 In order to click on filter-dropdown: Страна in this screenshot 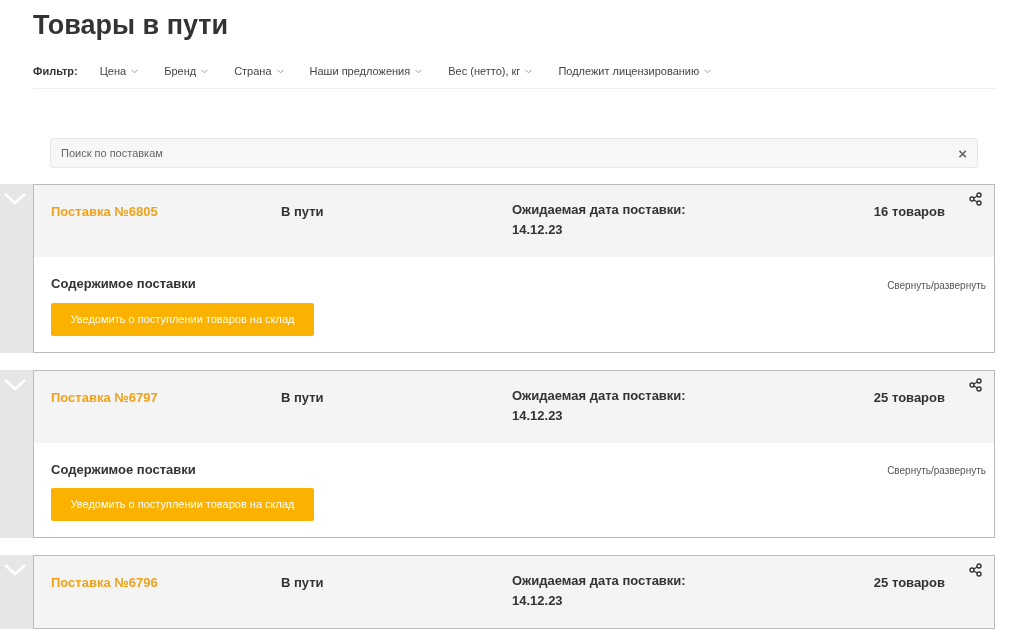, I will do `click(259, 71)`.